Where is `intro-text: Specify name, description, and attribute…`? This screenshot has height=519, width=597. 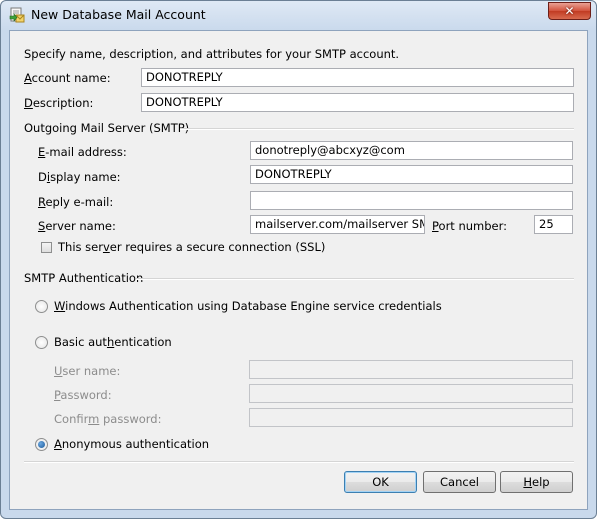 intro-text: Specify name, description, and attribute… is located at coordinates (212, 54).